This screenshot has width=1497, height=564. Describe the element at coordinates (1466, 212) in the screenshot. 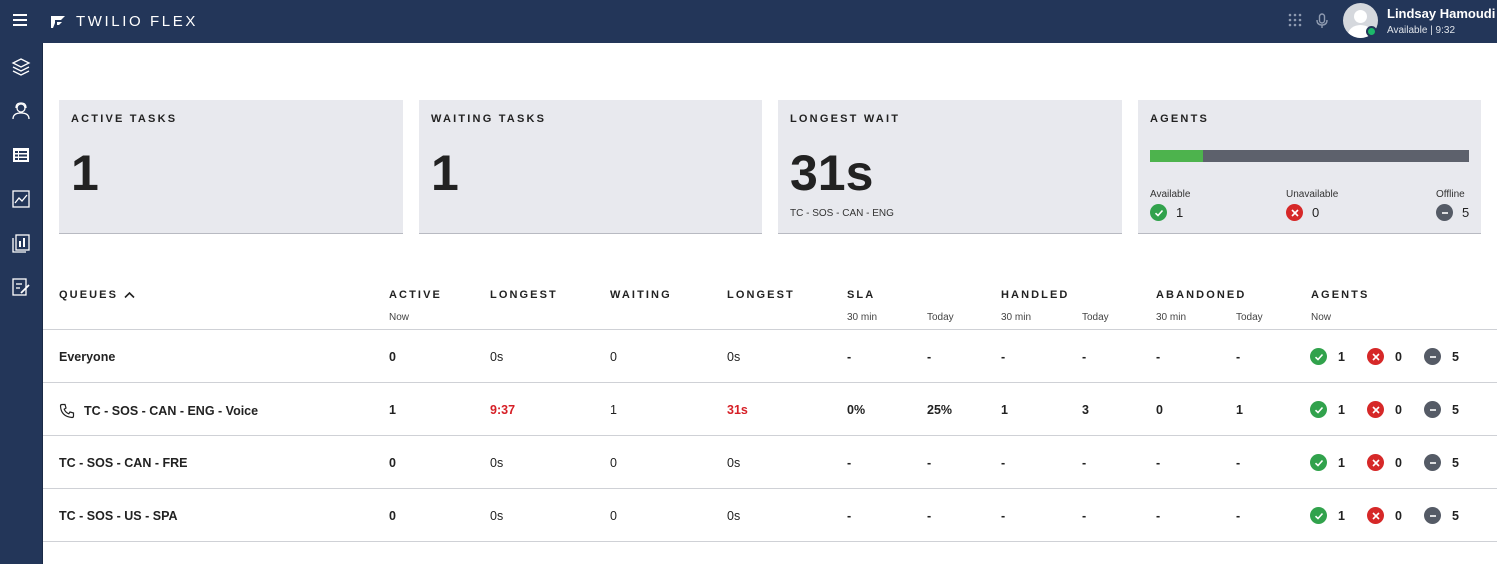

I see `offline-count: 5` at that location.